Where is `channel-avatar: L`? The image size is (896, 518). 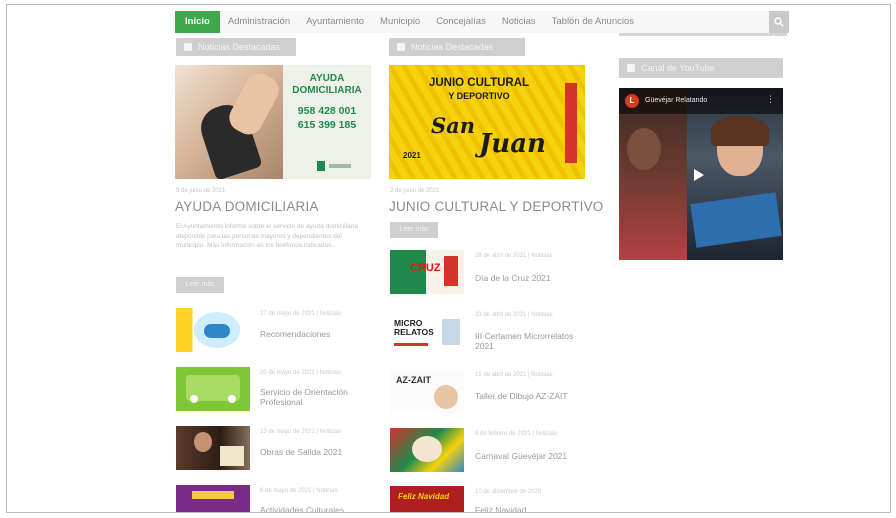
channel-avatar: L is located at coordinates (632, 101).